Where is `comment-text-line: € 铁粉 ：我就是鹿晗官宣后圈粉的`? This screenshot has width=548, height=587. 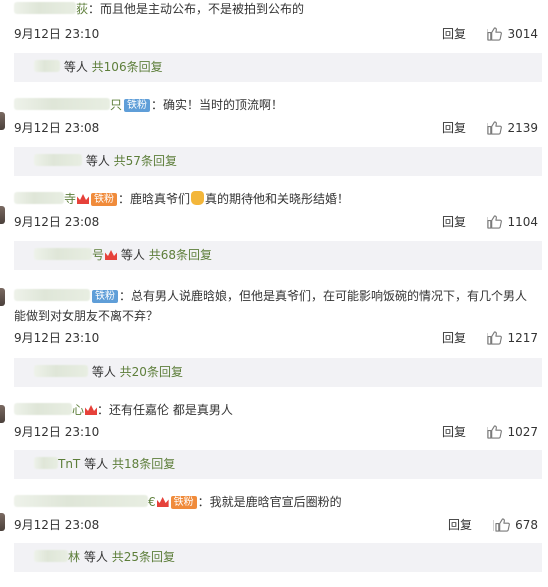 comment-text-line: € 铁粉 ：我就是鹿晗官宣后圈粉的 is located at coordinates (276, 502).